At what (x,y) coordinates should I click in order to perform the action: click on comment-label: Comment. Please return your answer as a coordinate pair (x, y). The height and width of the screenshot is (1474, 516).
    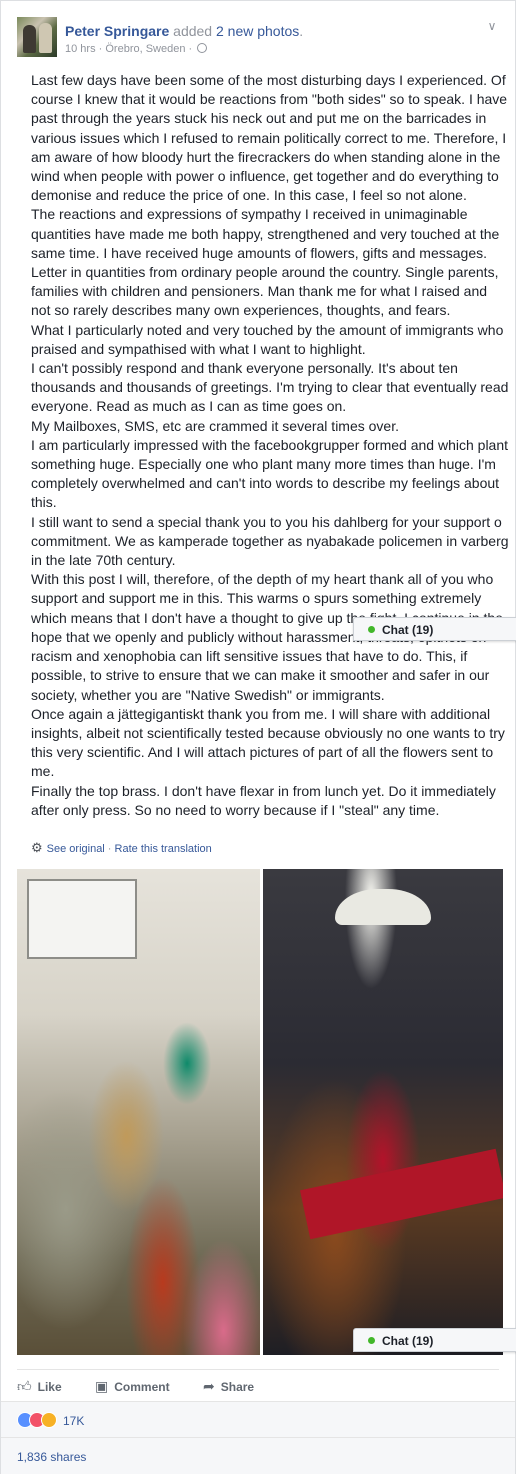
    Looking at the image, I should click on (142, 1387).